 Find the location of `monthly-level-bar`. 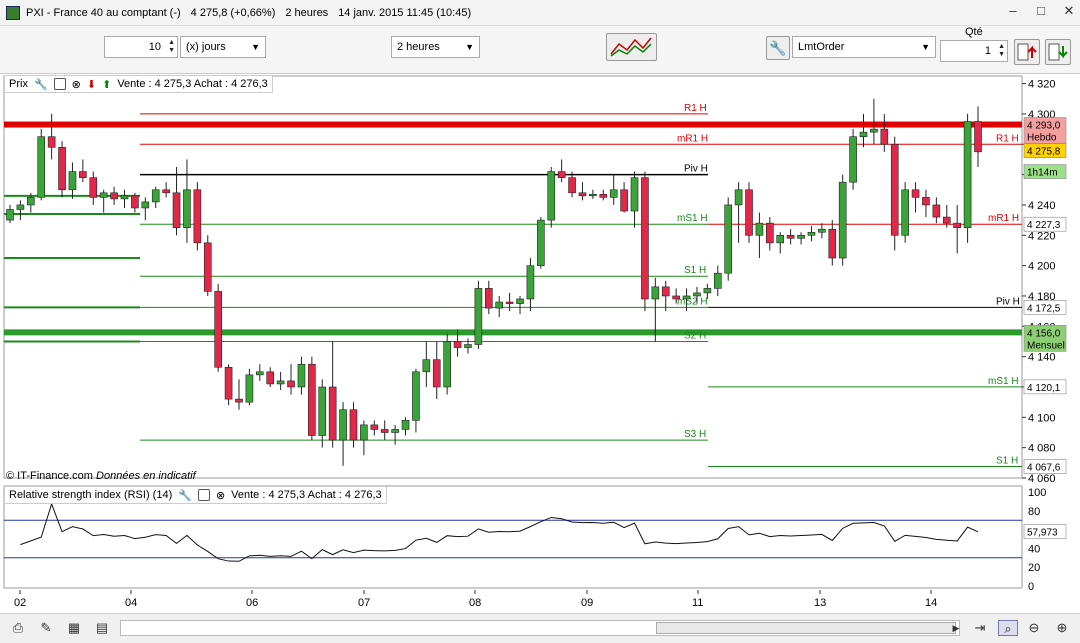

monthly-level-bar is located at coordinates (513, 332).